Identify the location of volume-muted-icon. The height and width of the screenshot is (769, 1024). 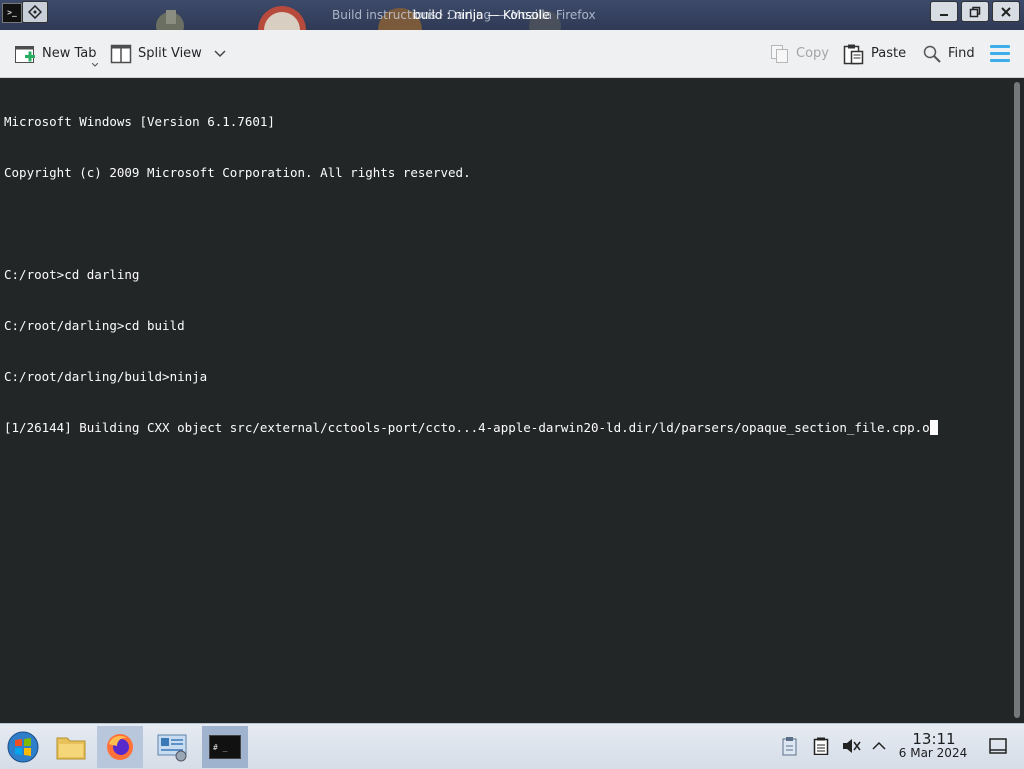
(851, 746).